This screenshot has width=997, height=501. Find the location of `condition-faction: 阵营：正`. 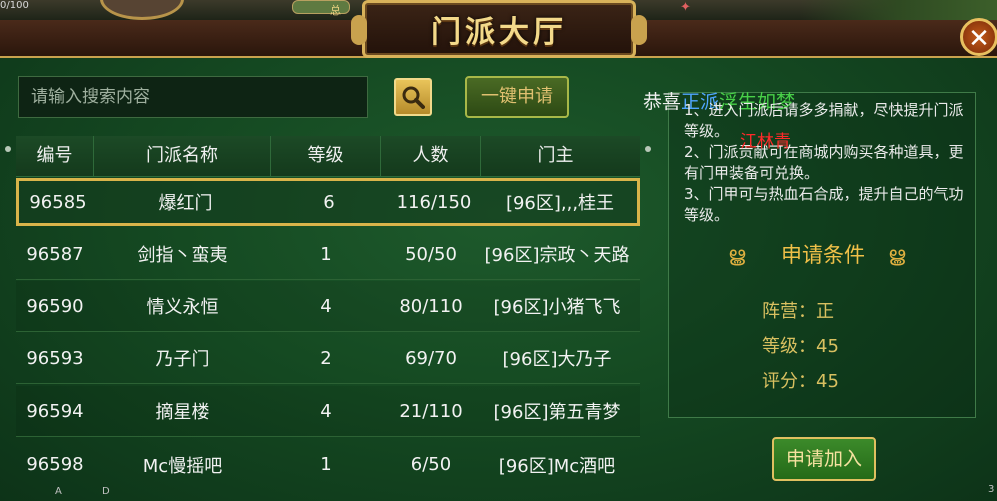

condition-faction: 阵营：正 is located at coordinates (798, 311).